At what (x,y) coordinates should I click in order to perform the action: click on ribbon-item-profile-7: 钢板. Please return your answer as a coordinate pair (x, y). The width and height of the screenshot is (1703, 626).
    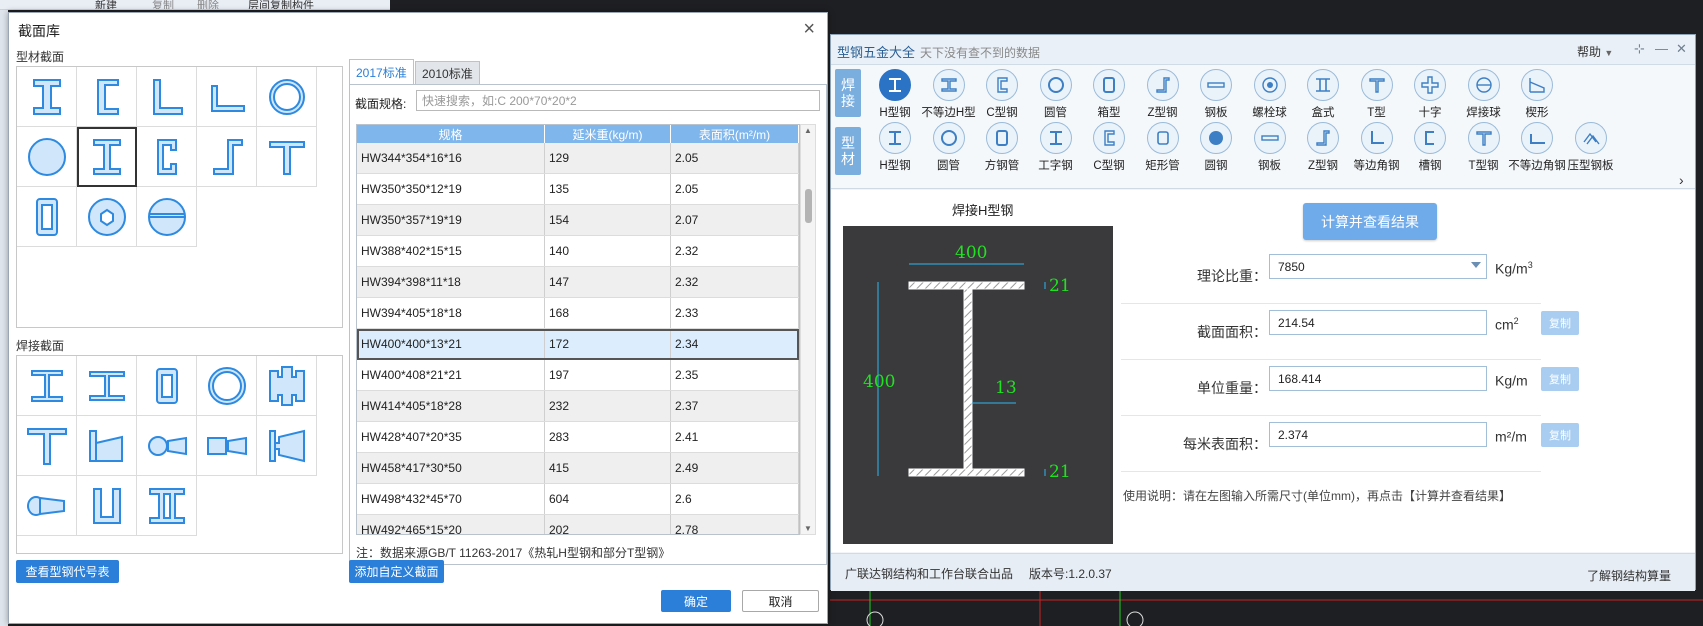
    Looking at the image, I should click on (1270, 149).